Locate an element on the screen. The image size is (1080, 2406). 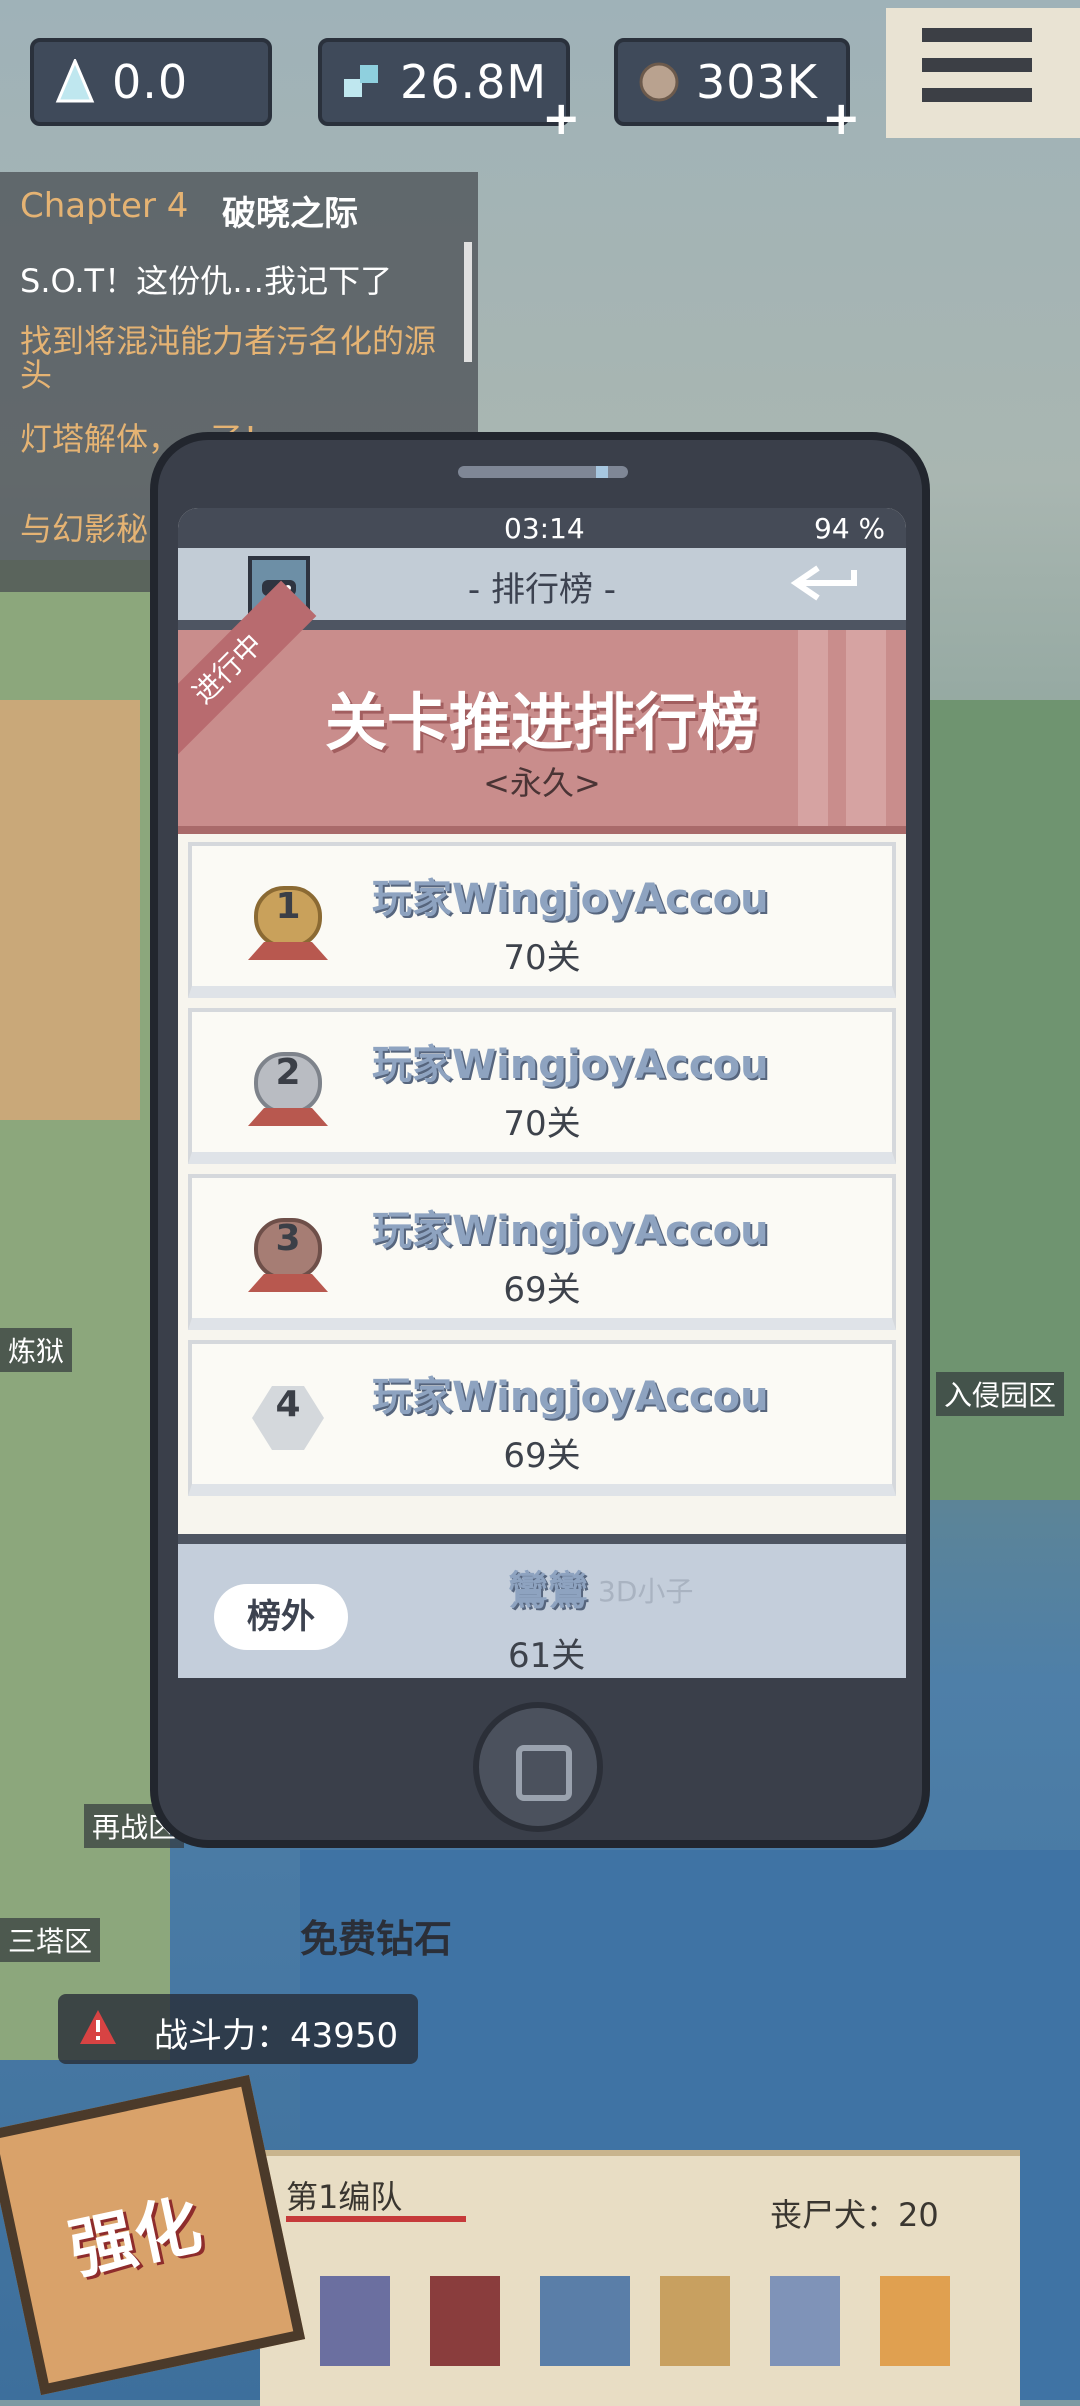
chapter-number: Chapter 4 is located at coordinates (104, 206).